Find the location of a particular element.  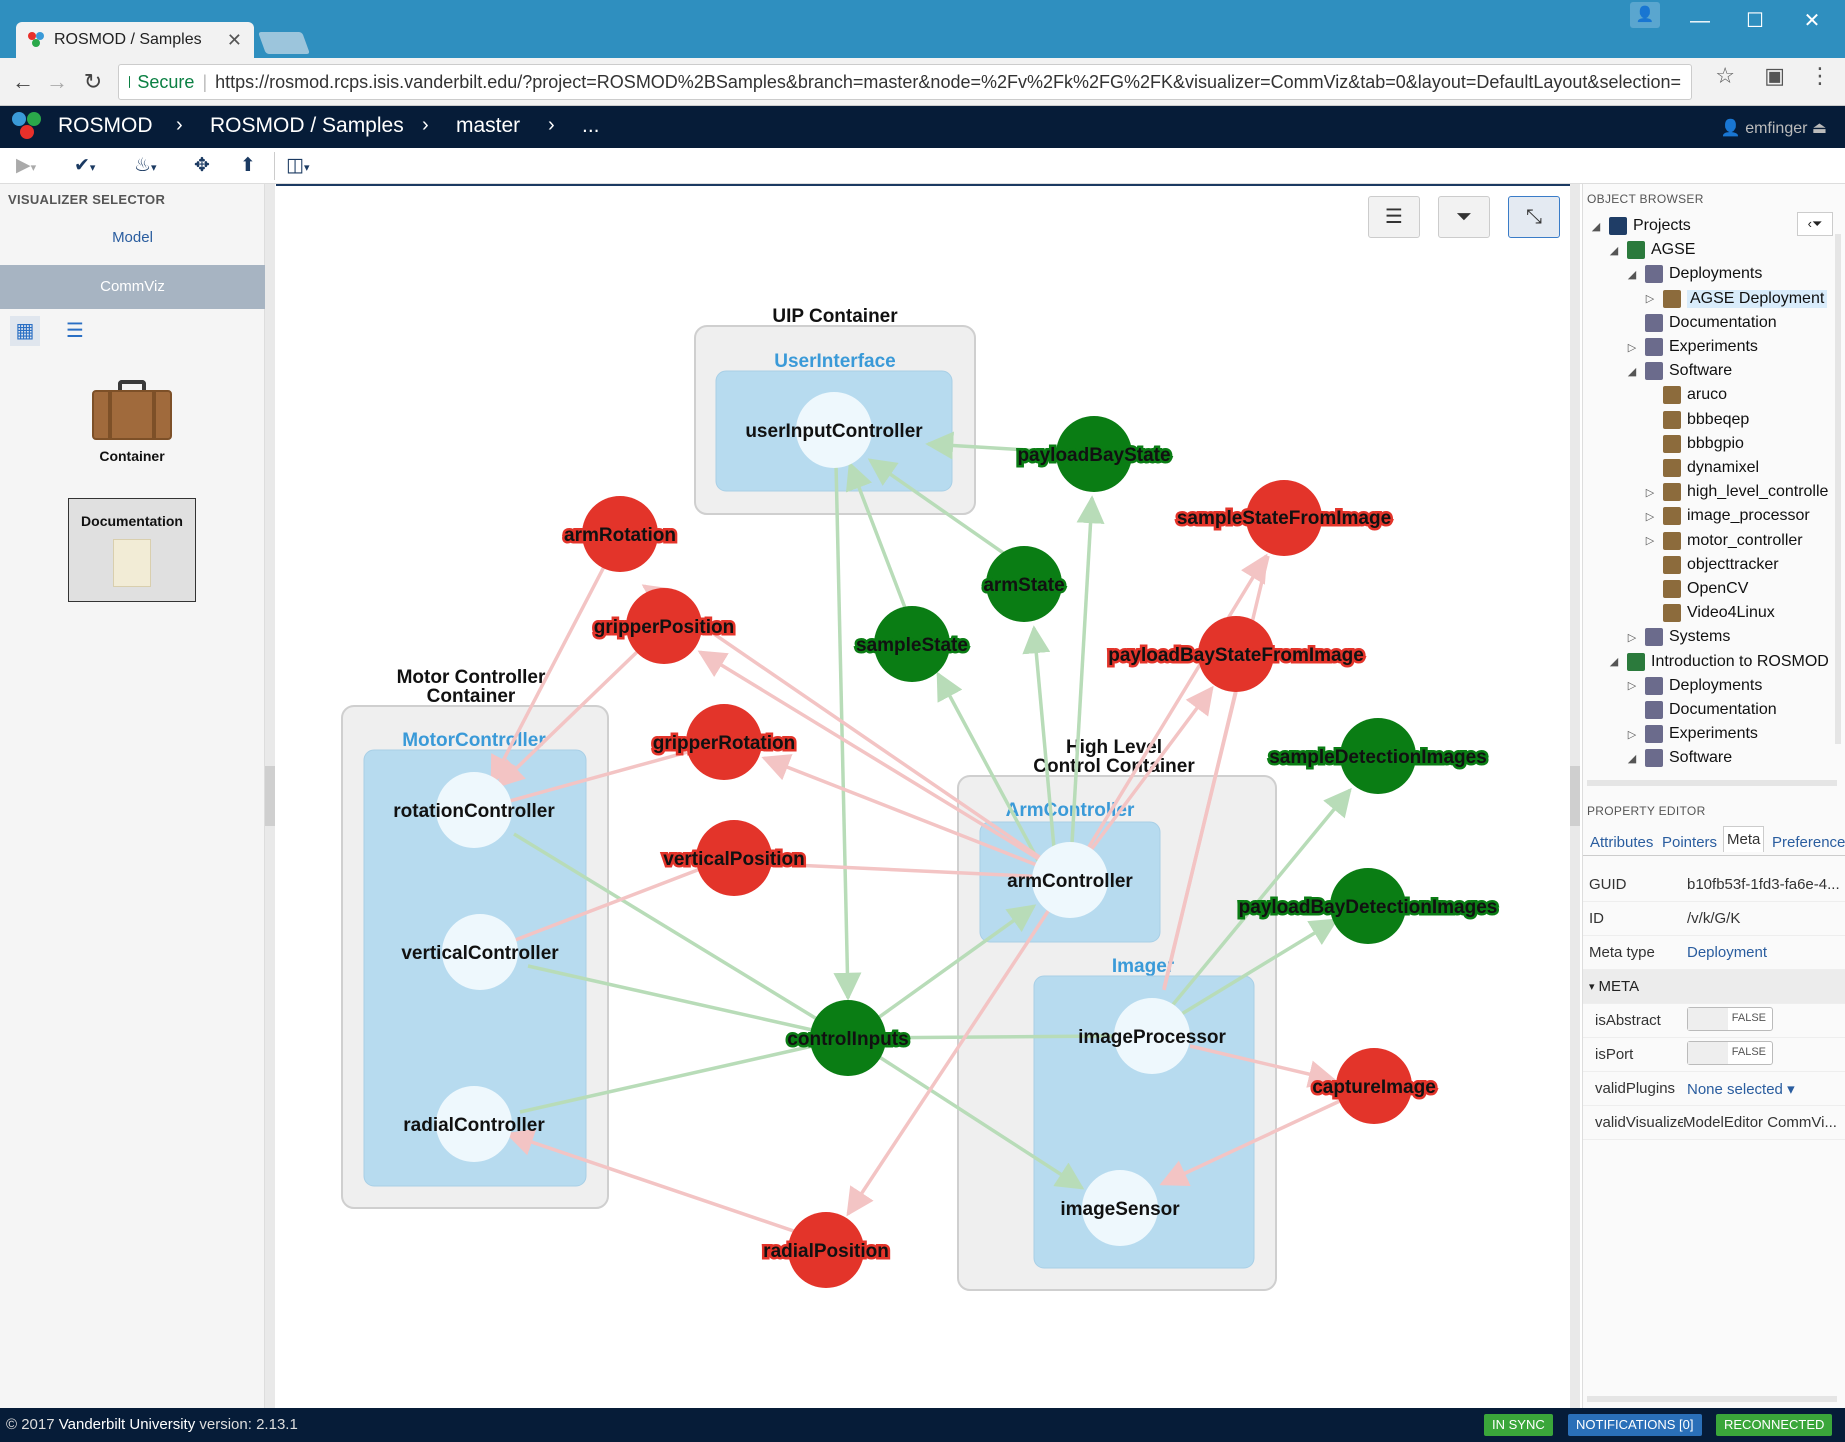

decorator-documentation: Documentation is located at coordinates (132, 550).